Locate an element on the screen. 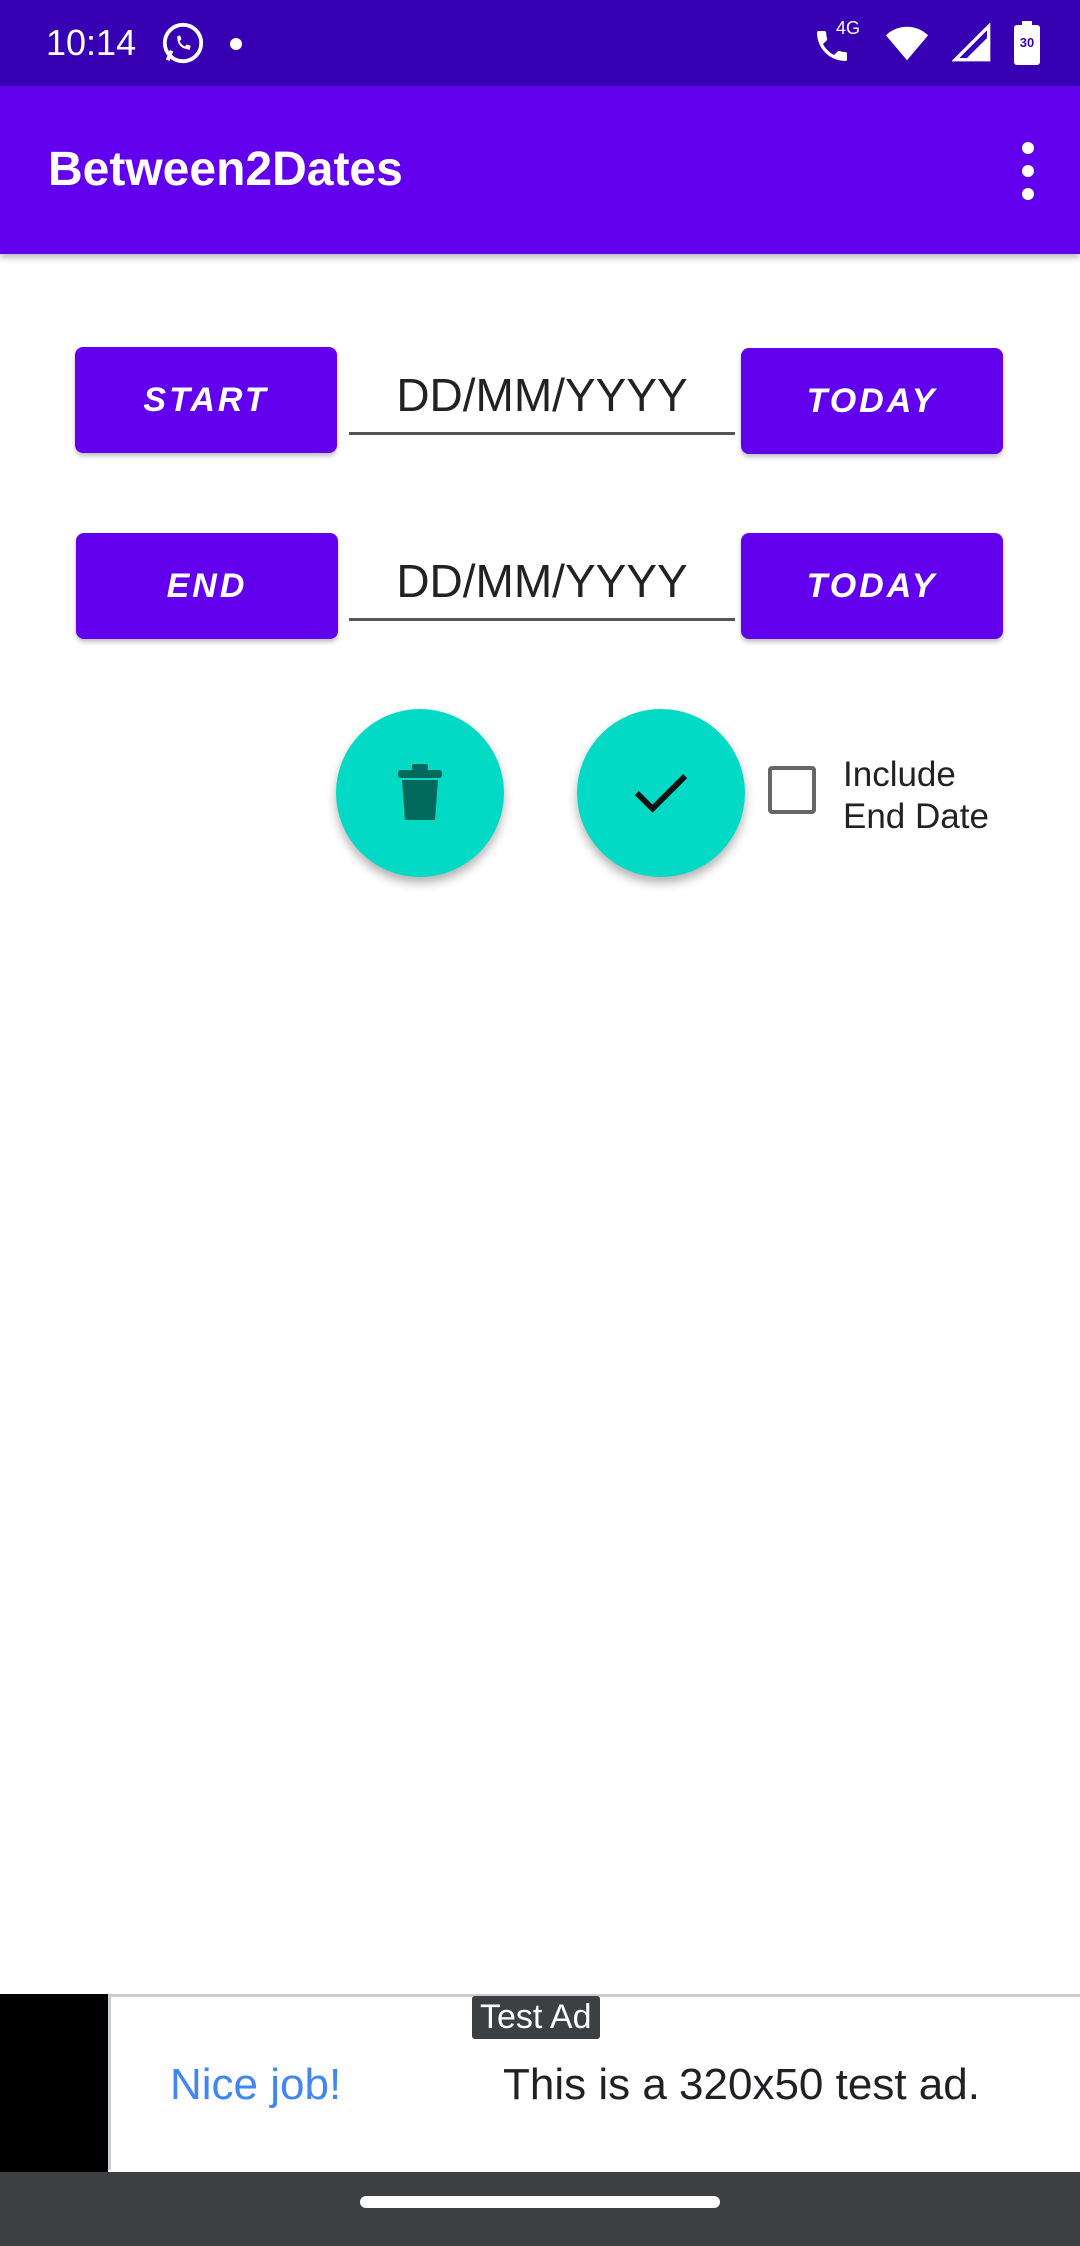 The height and width of the screenshot is (2246, 1080). more-vert-icon is located at coordinates (1028, 171).